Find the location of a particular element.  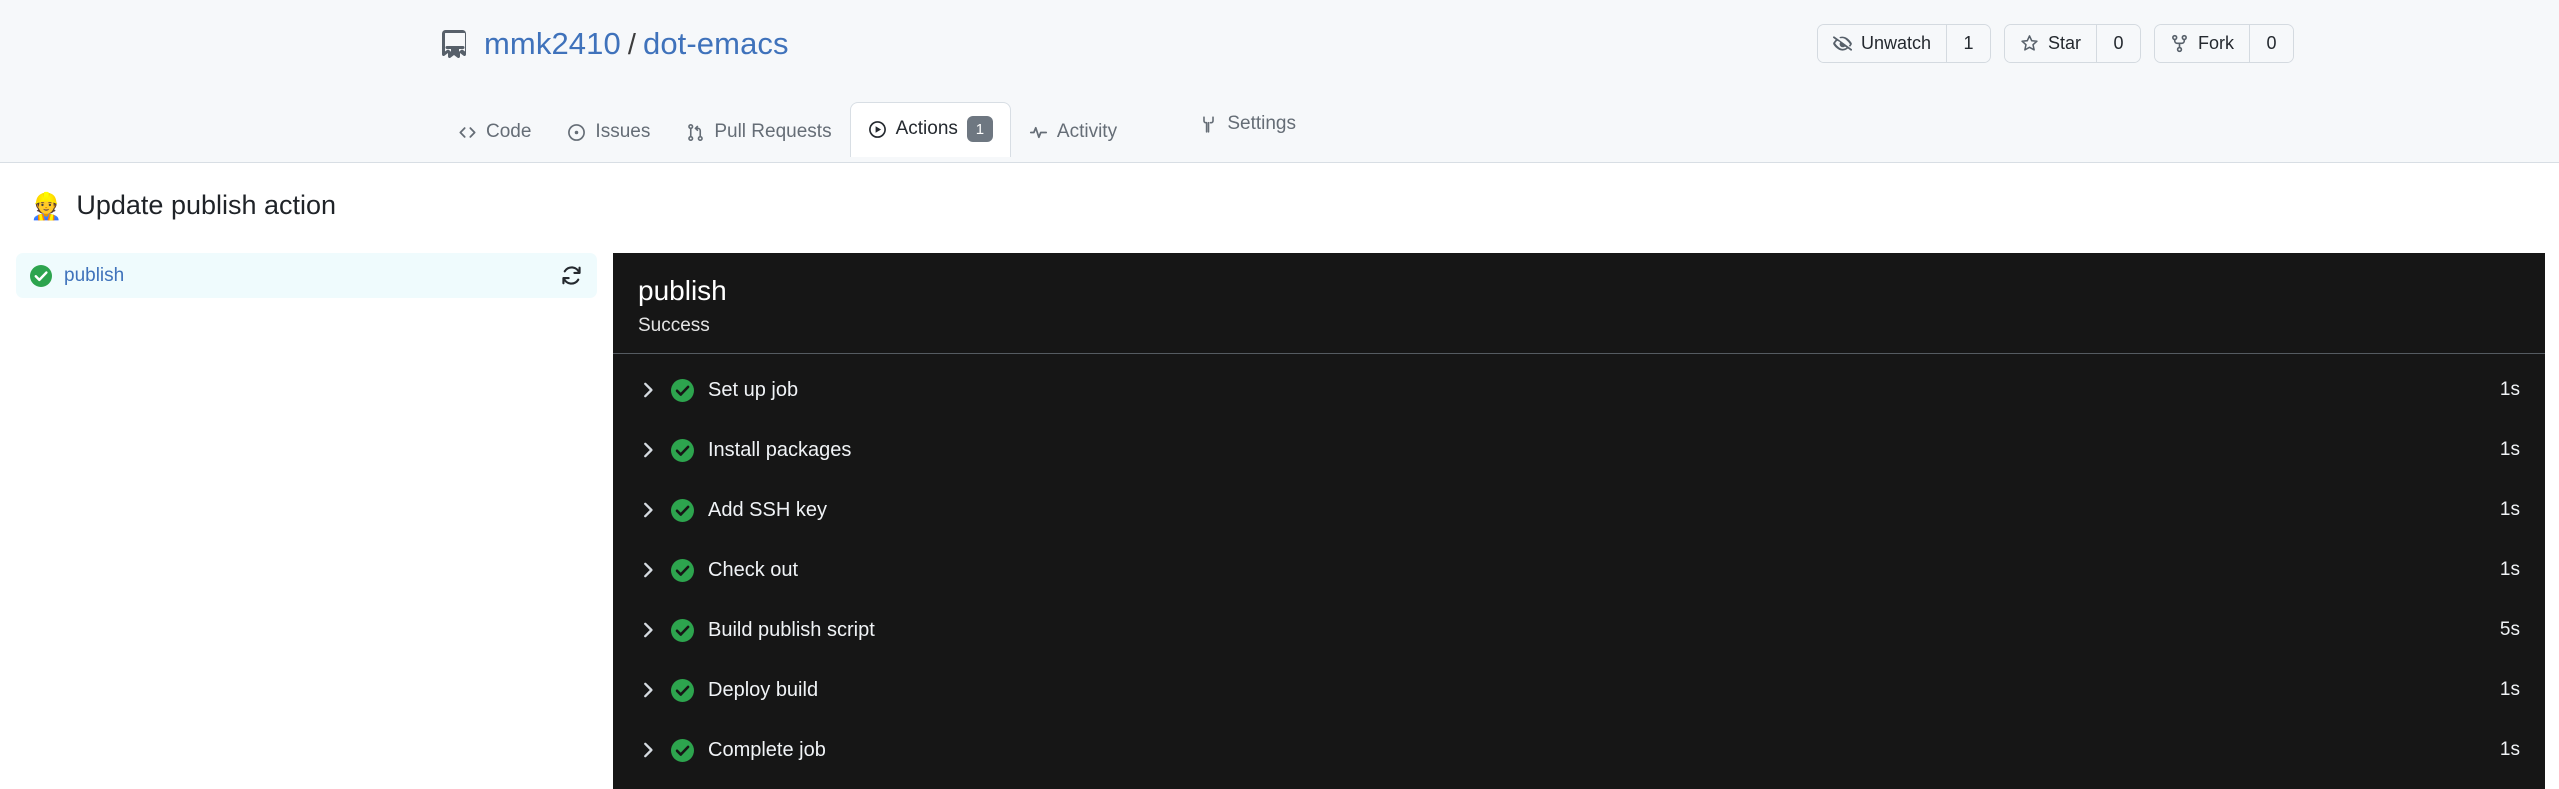

repo-book-icon is located at coordinates (454, 44).